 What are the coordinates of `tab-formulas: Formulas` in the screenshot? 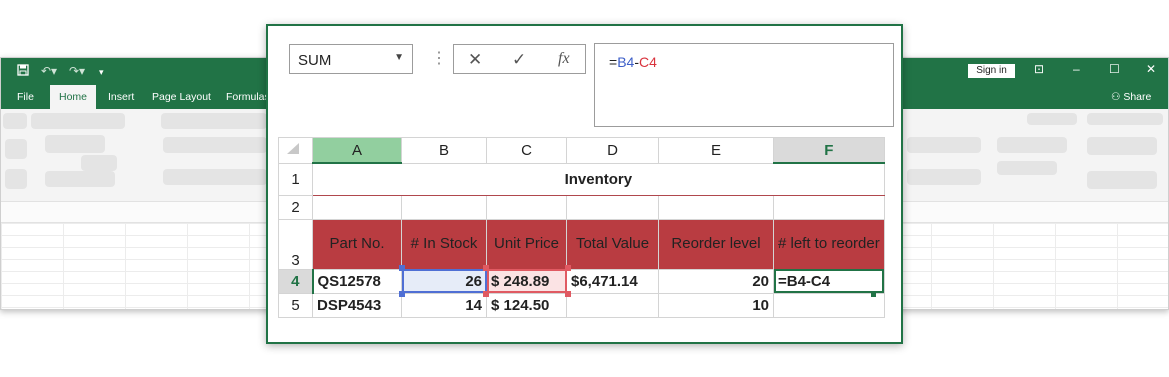 It's located at (248, 97).